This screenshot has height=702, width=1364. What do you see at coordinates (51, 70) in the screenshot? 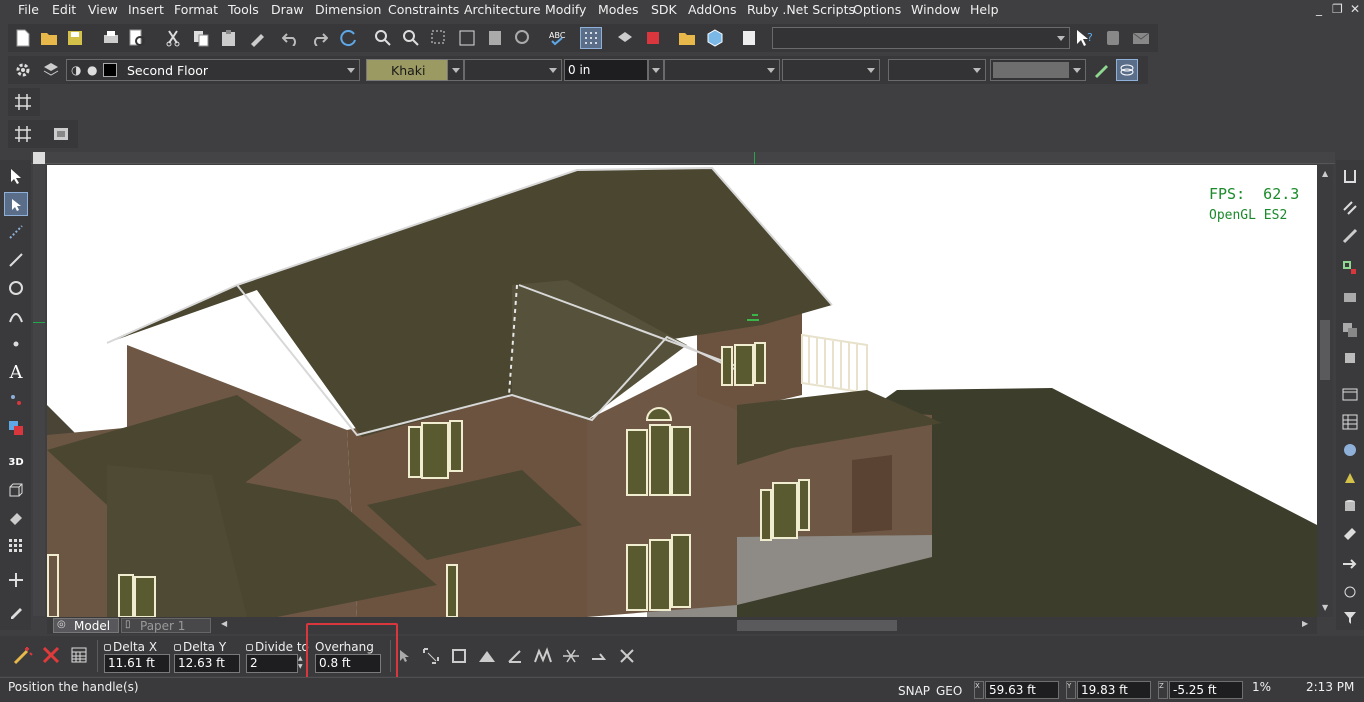
I see `layer-manager-icon` at bounding box center [51, 70].